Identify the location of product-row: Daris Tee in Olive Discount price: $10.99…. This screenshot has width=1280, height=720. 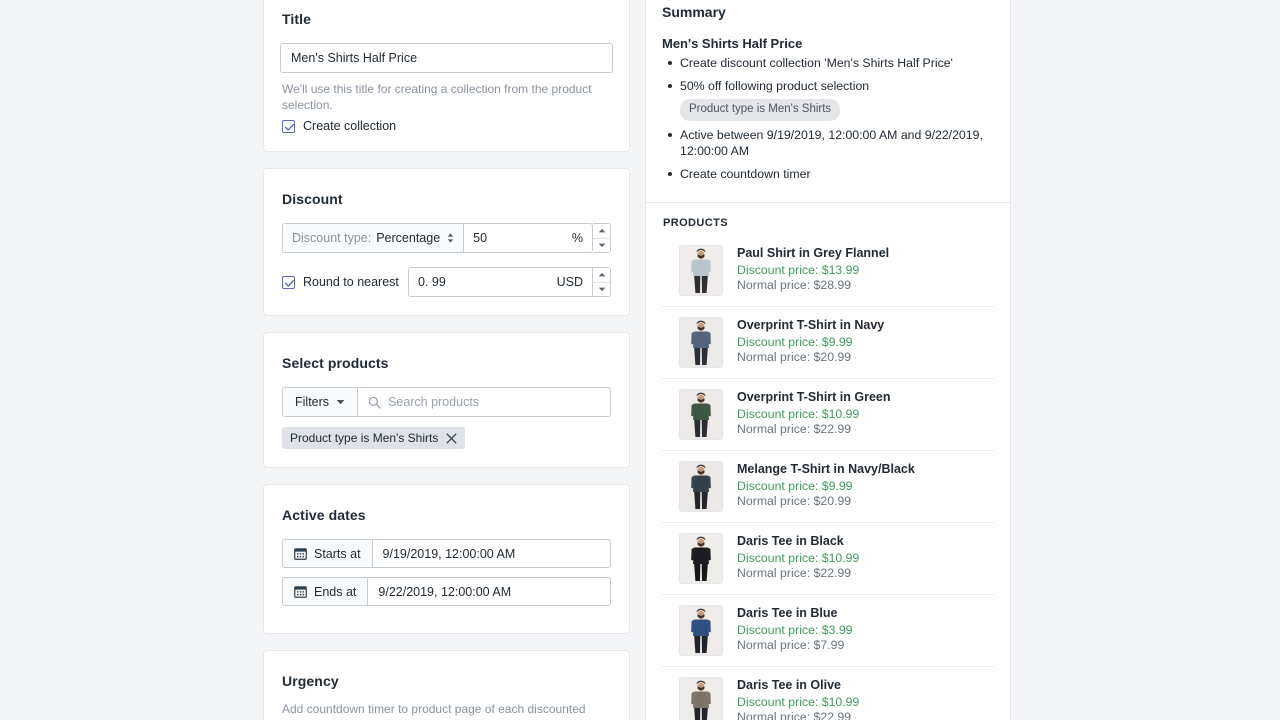
(828, 693).